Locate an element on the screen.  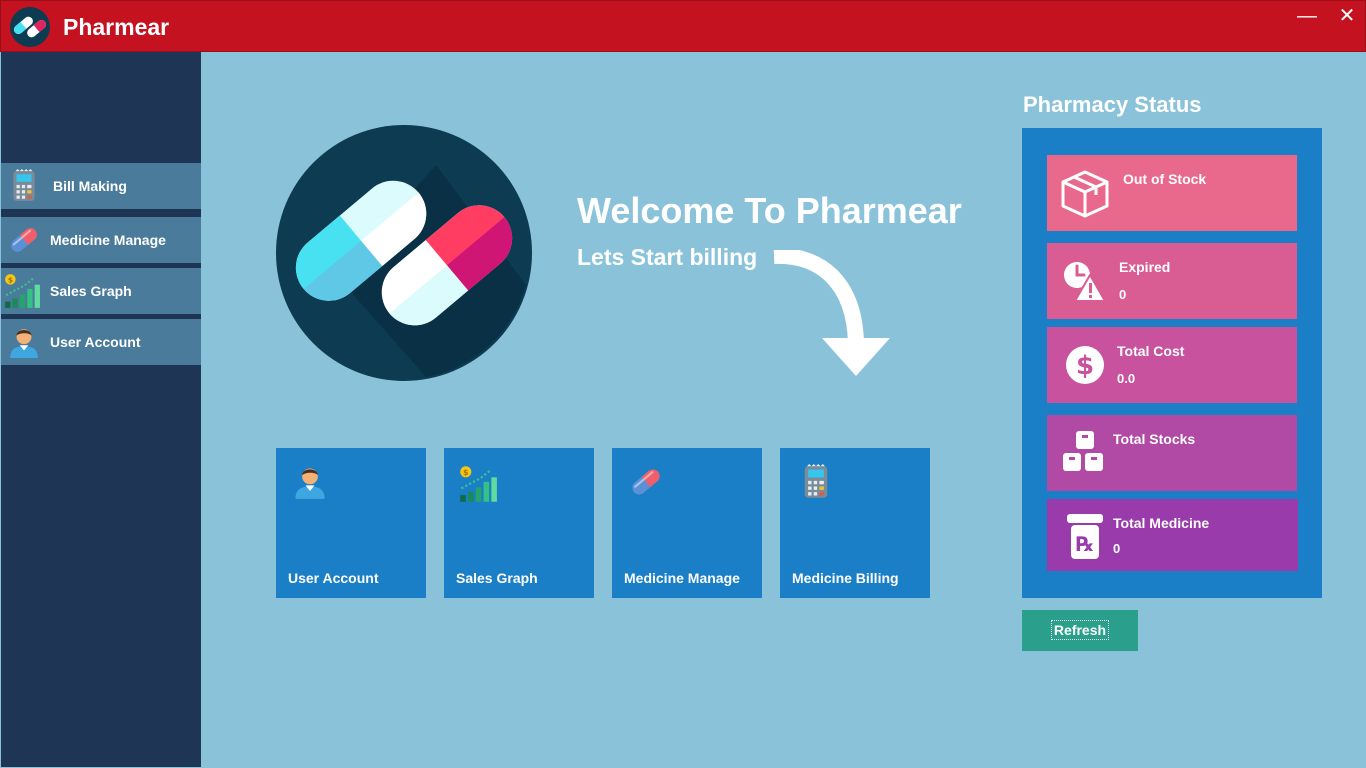
app-logo-icon is located at coordinates (30, 27).